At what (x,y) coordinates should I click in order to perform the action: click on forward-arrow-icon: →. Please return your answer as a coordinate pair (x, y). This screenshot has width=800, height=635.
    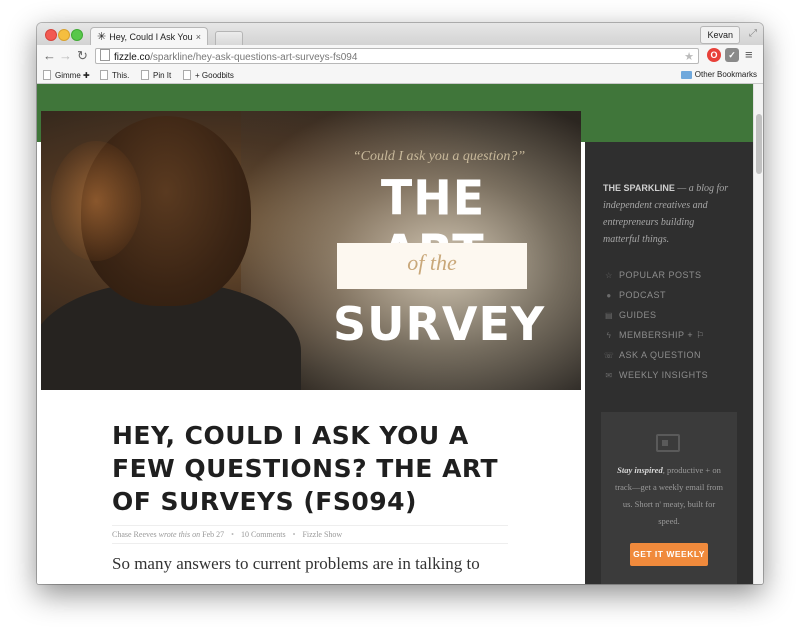
    Looking at the image, I should click on (65, 56).